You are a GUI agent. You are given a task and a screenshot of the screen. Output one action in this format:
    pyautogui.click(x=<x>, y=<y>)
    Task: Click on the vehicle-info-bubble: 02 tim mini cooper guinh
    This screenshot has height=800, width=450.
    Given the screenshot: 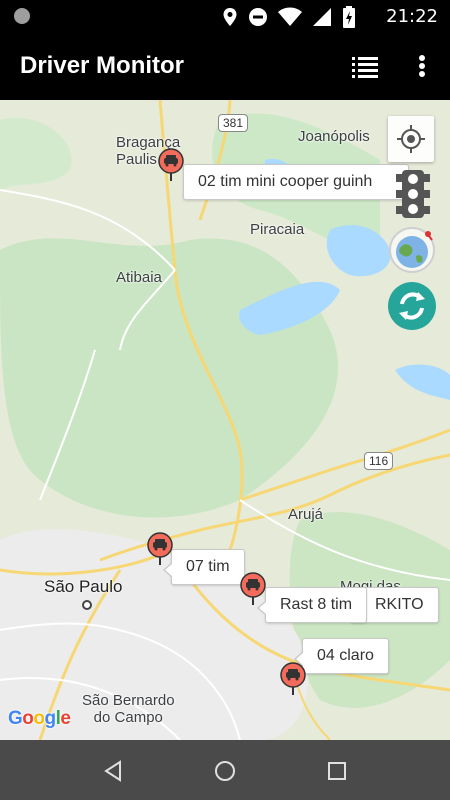 What is the action you would take?
    pyautogui.click(x=296, y=182)
    